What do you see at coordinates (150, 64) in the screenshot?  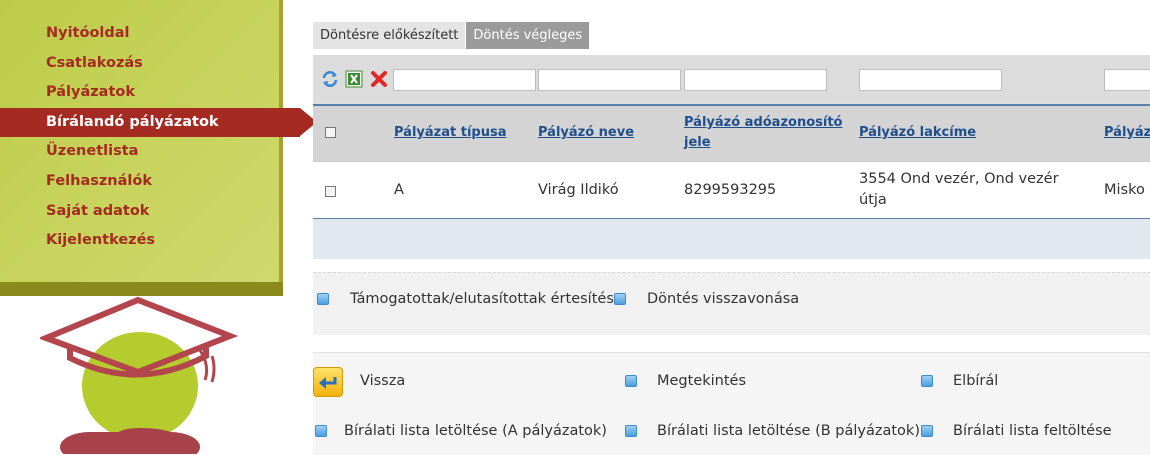 I see `sidebar-item-join: Csatlakozás` at bounding box center [150, 64].